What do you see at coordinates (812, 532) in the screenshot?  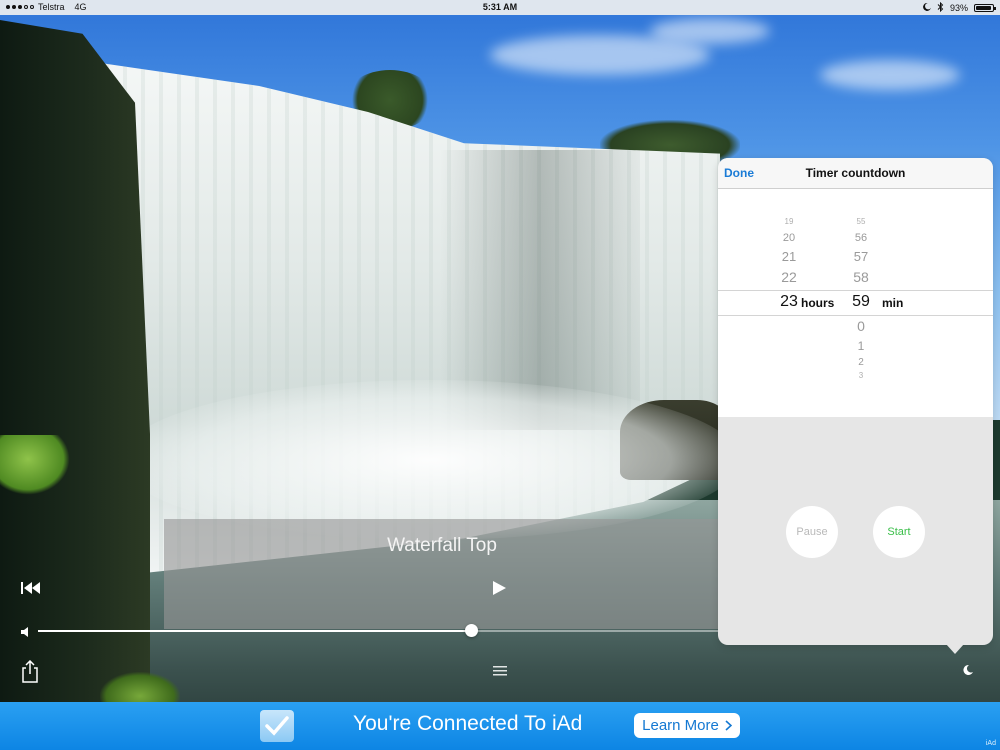 I see `pause-button: Pause` at bounding box center [812, 532].